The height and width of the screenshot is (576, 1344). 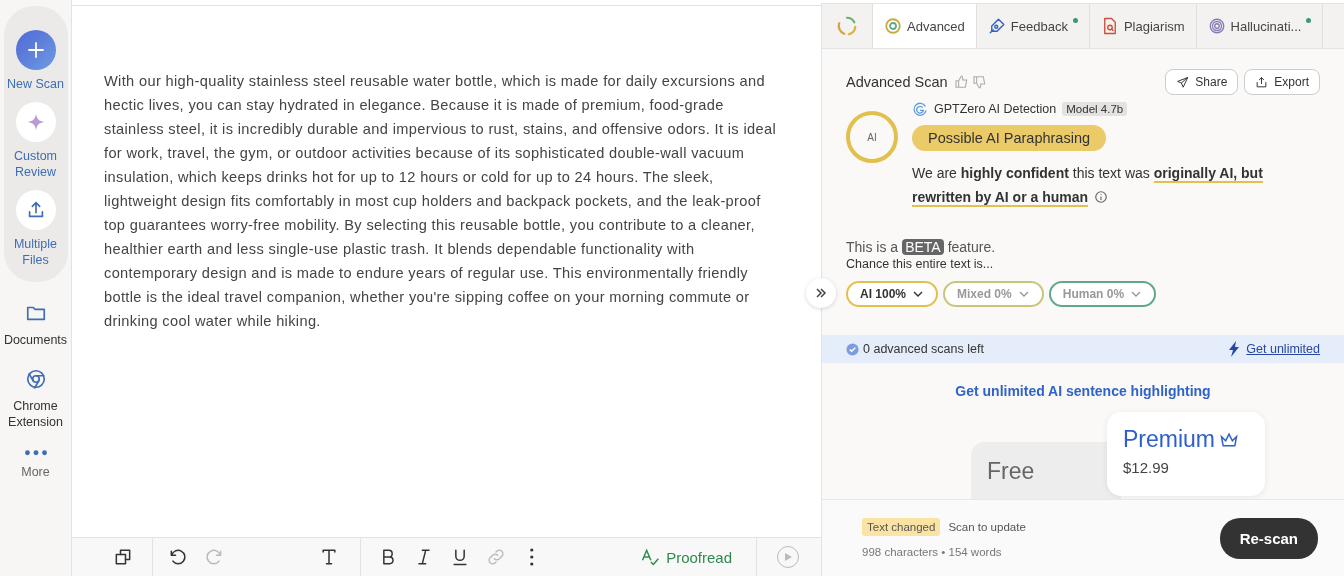 What do you see at coordinates (1101, 197) in the screenshot?
I see `info-icon` at bounding box center [1101, 197].